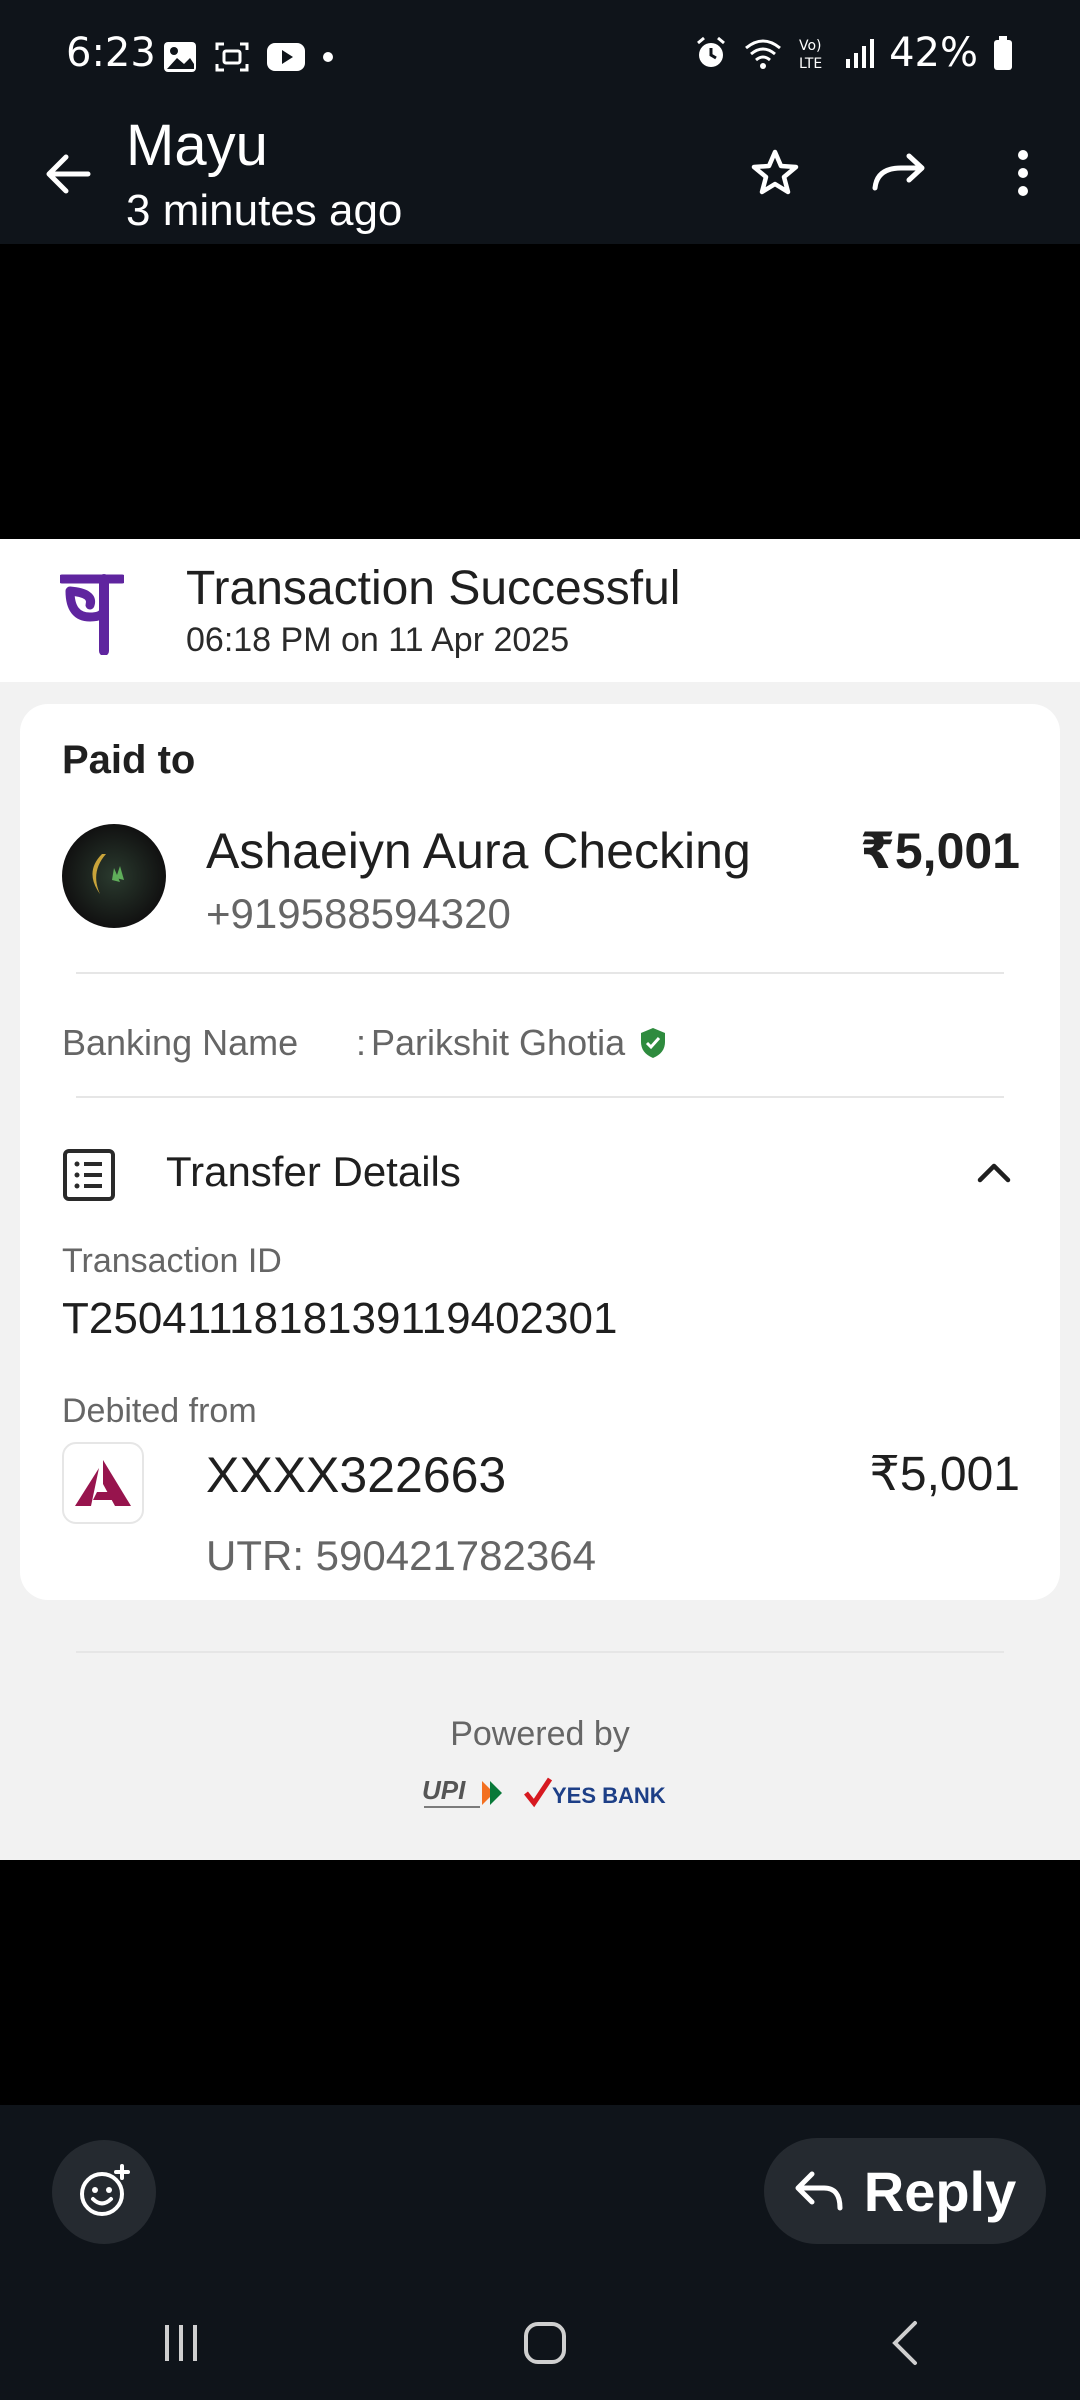 This screenshot has height=2400, width=1080. I want to click on reply-button: Reply, so click(905, 2191).